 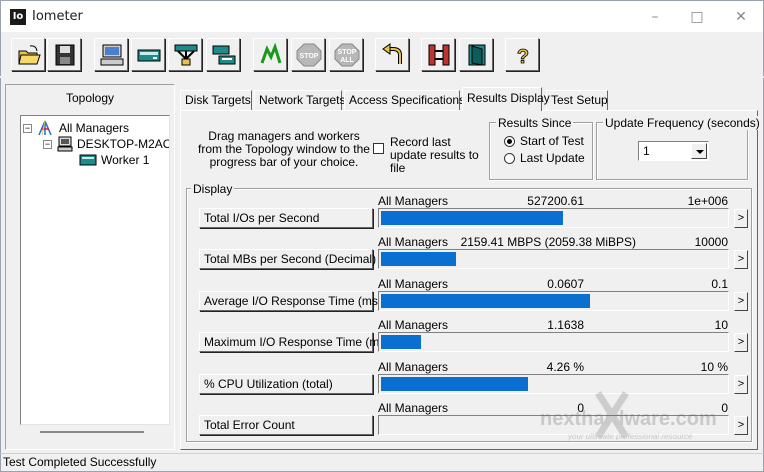 I want to click on about-icon: ?, so click(x=522, y=56).